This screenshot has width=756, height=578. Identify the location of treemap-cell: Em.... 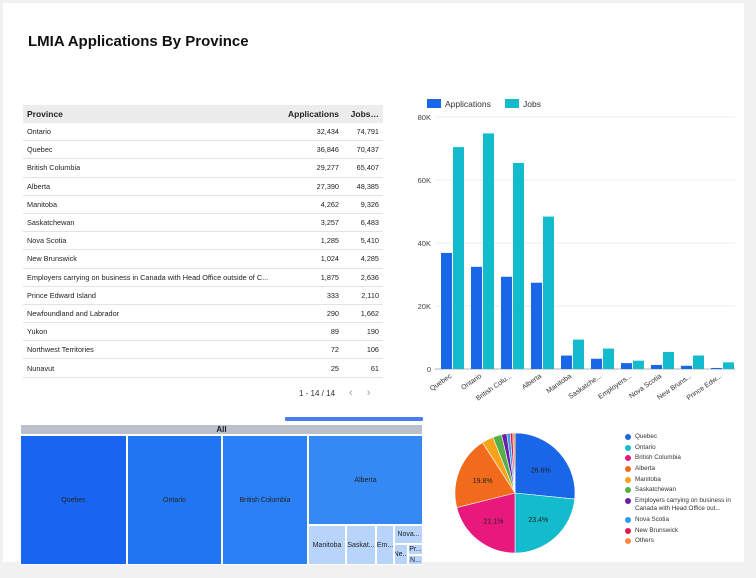
(385, 545).